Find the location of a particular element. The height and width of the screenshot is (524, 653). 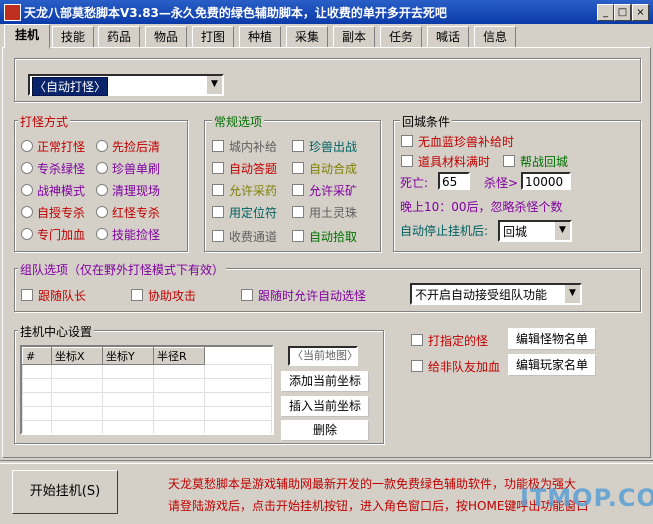

minimize-button: _ is located at coordinates (605, 12).